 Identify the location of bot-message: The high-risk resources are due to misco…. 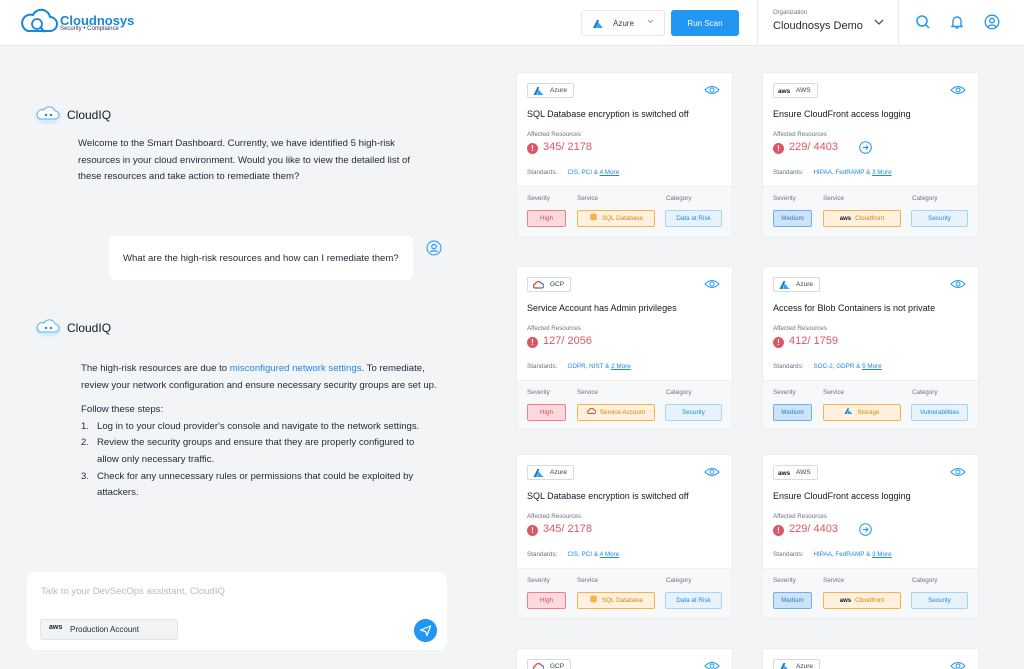
(259, 431).